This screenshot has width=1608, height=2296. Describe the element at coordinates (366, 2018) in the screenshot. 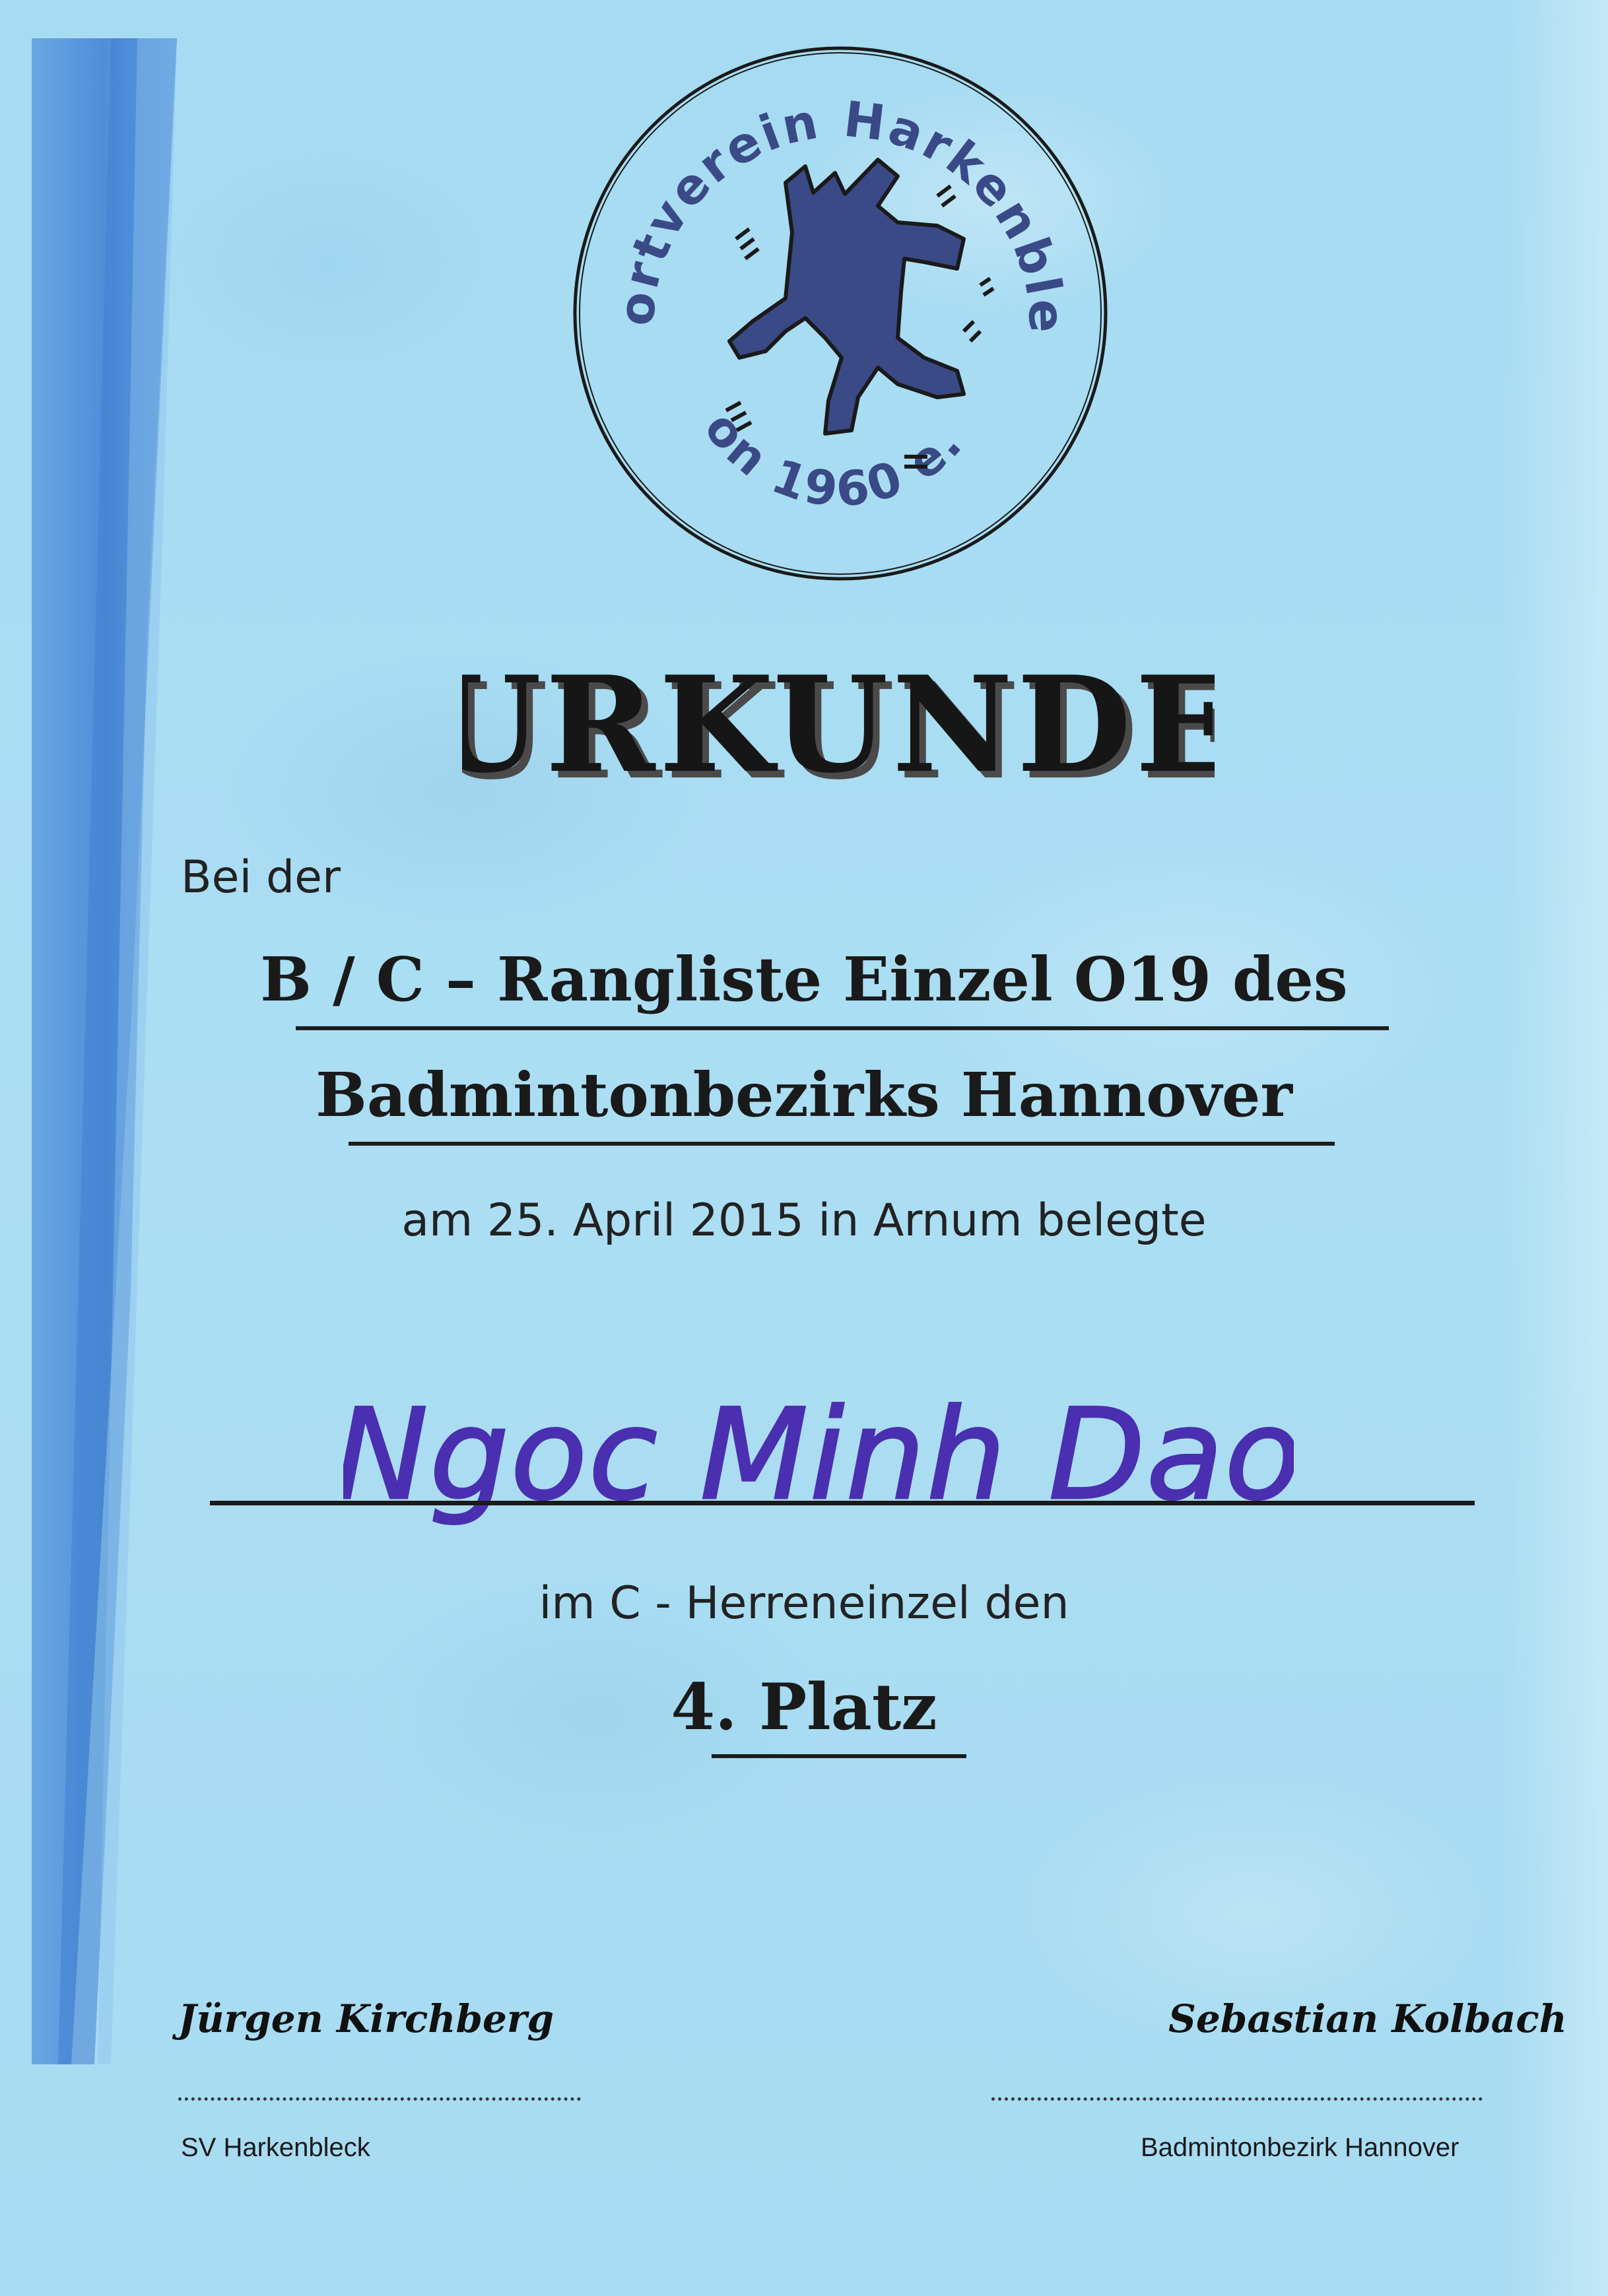

I see `signature-left-name: Jürgen Kirchberg` at that location.